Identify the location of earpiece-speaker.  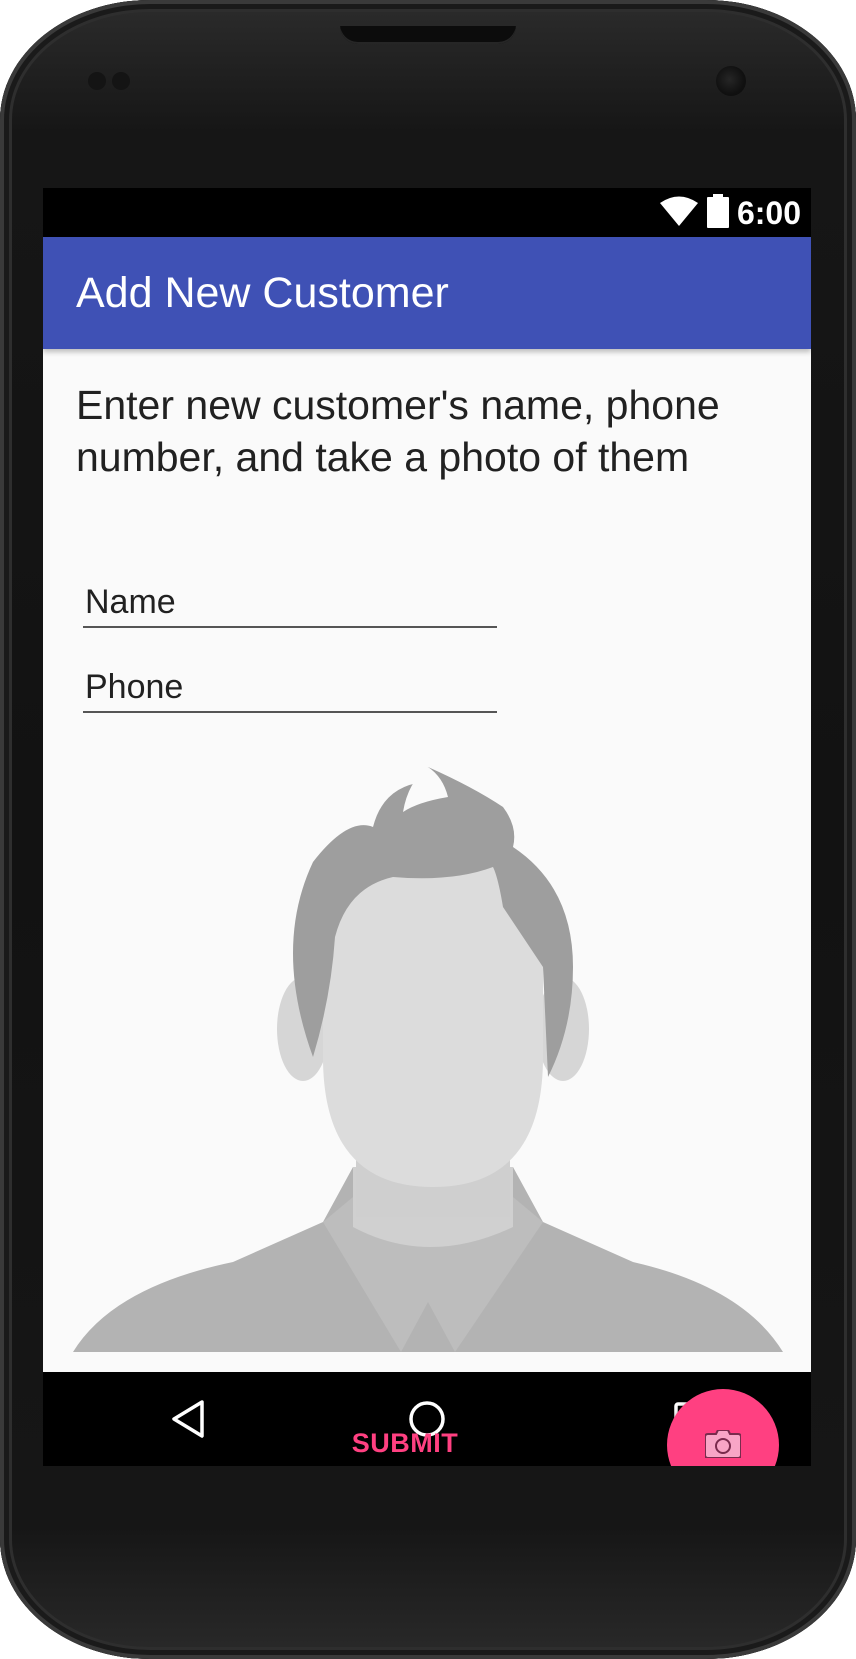
(428, 35).